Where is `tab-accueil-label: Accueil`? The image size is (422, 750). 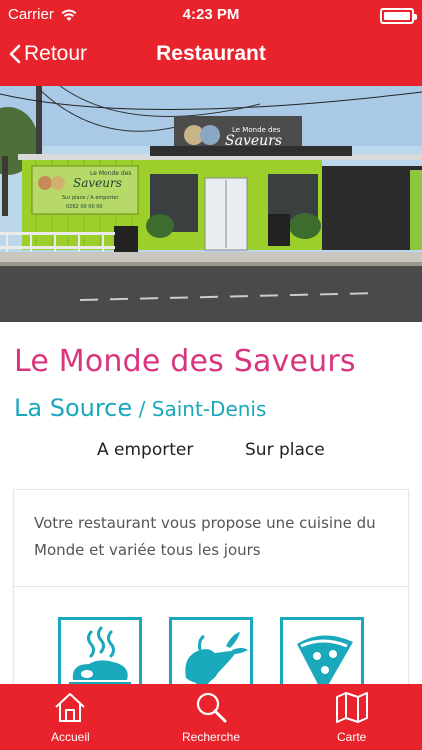
tab-accueil-label: Accueil is located at coordinates (70, 737).